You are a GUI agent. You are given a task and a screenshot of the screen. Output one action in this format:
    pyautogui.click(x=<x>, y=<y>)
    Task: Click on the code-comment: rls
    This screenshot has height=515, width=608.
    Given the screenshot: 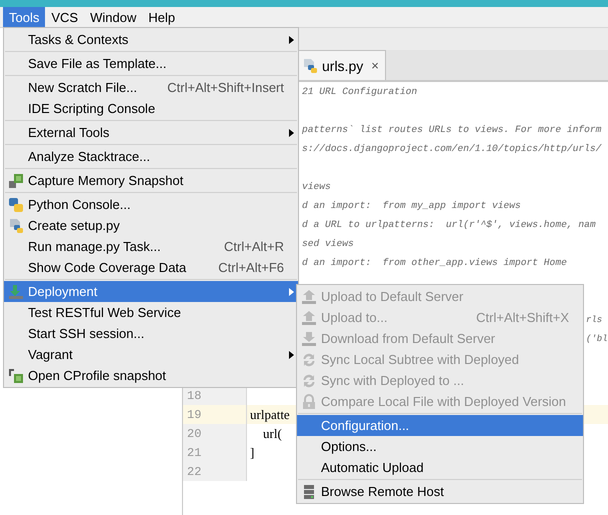 What is the action you would take?
    pyautogui.click(x=594, y=319)
    